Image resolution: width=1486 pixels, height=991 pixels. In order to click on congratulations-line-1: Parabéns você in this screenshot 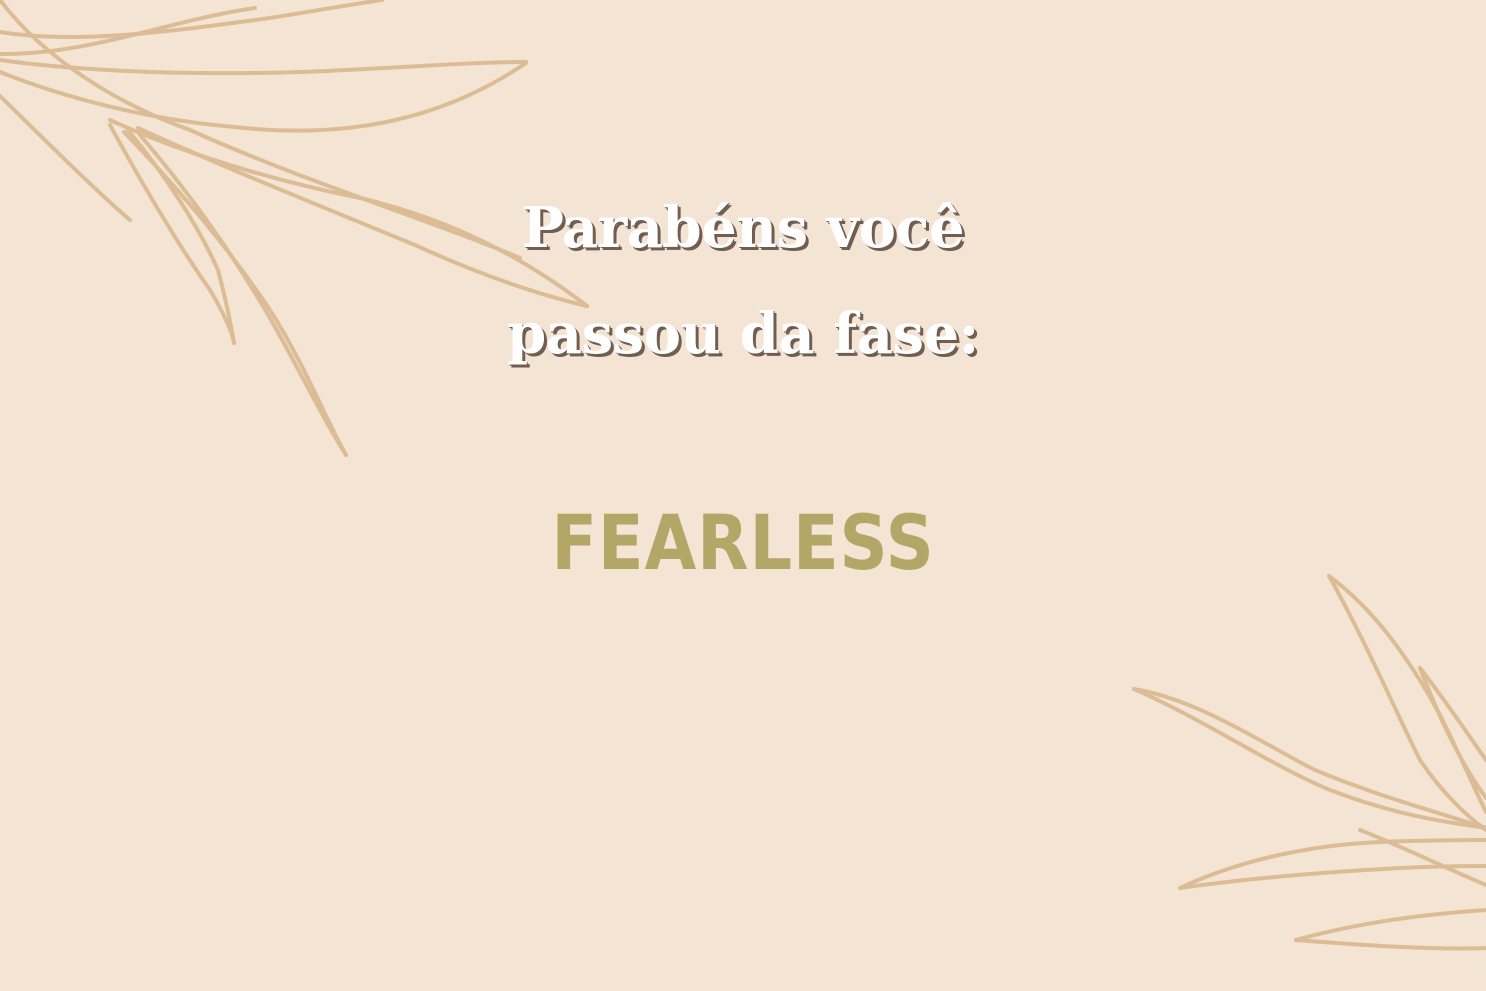, I will do `click(743, 228)`.